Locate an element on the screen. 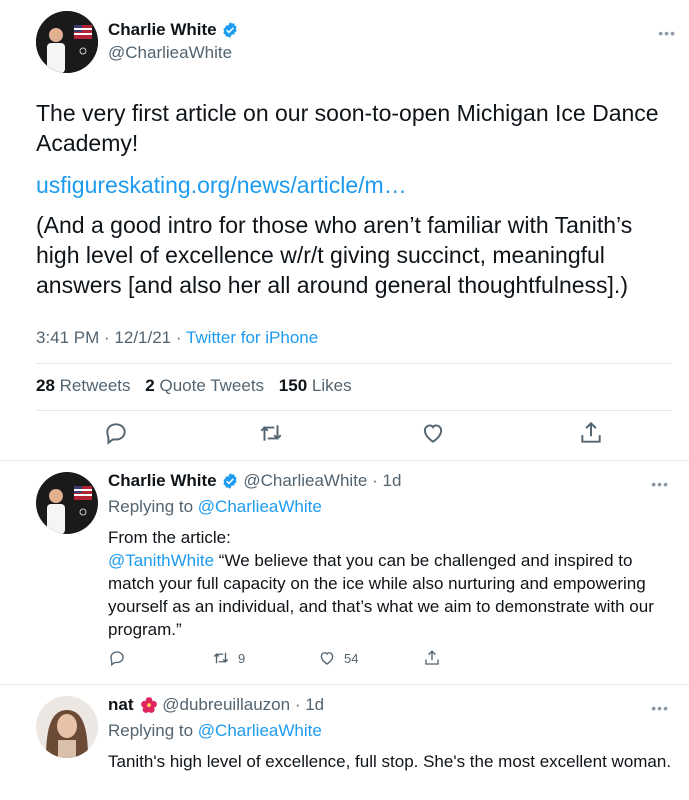 This screenshot has width=689, height=800. reply-author-handle: @CharlieaWhite is located at coordinates (305, 480).